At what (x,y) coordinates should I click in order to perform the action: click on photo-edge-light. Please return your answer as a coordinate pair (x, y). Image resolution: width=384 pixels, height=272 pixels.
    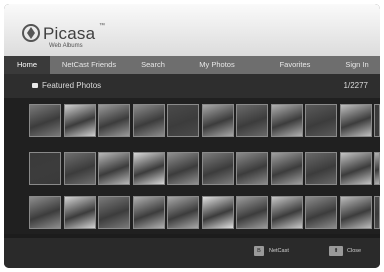
    Looking at the image, I should click on (377, 168).